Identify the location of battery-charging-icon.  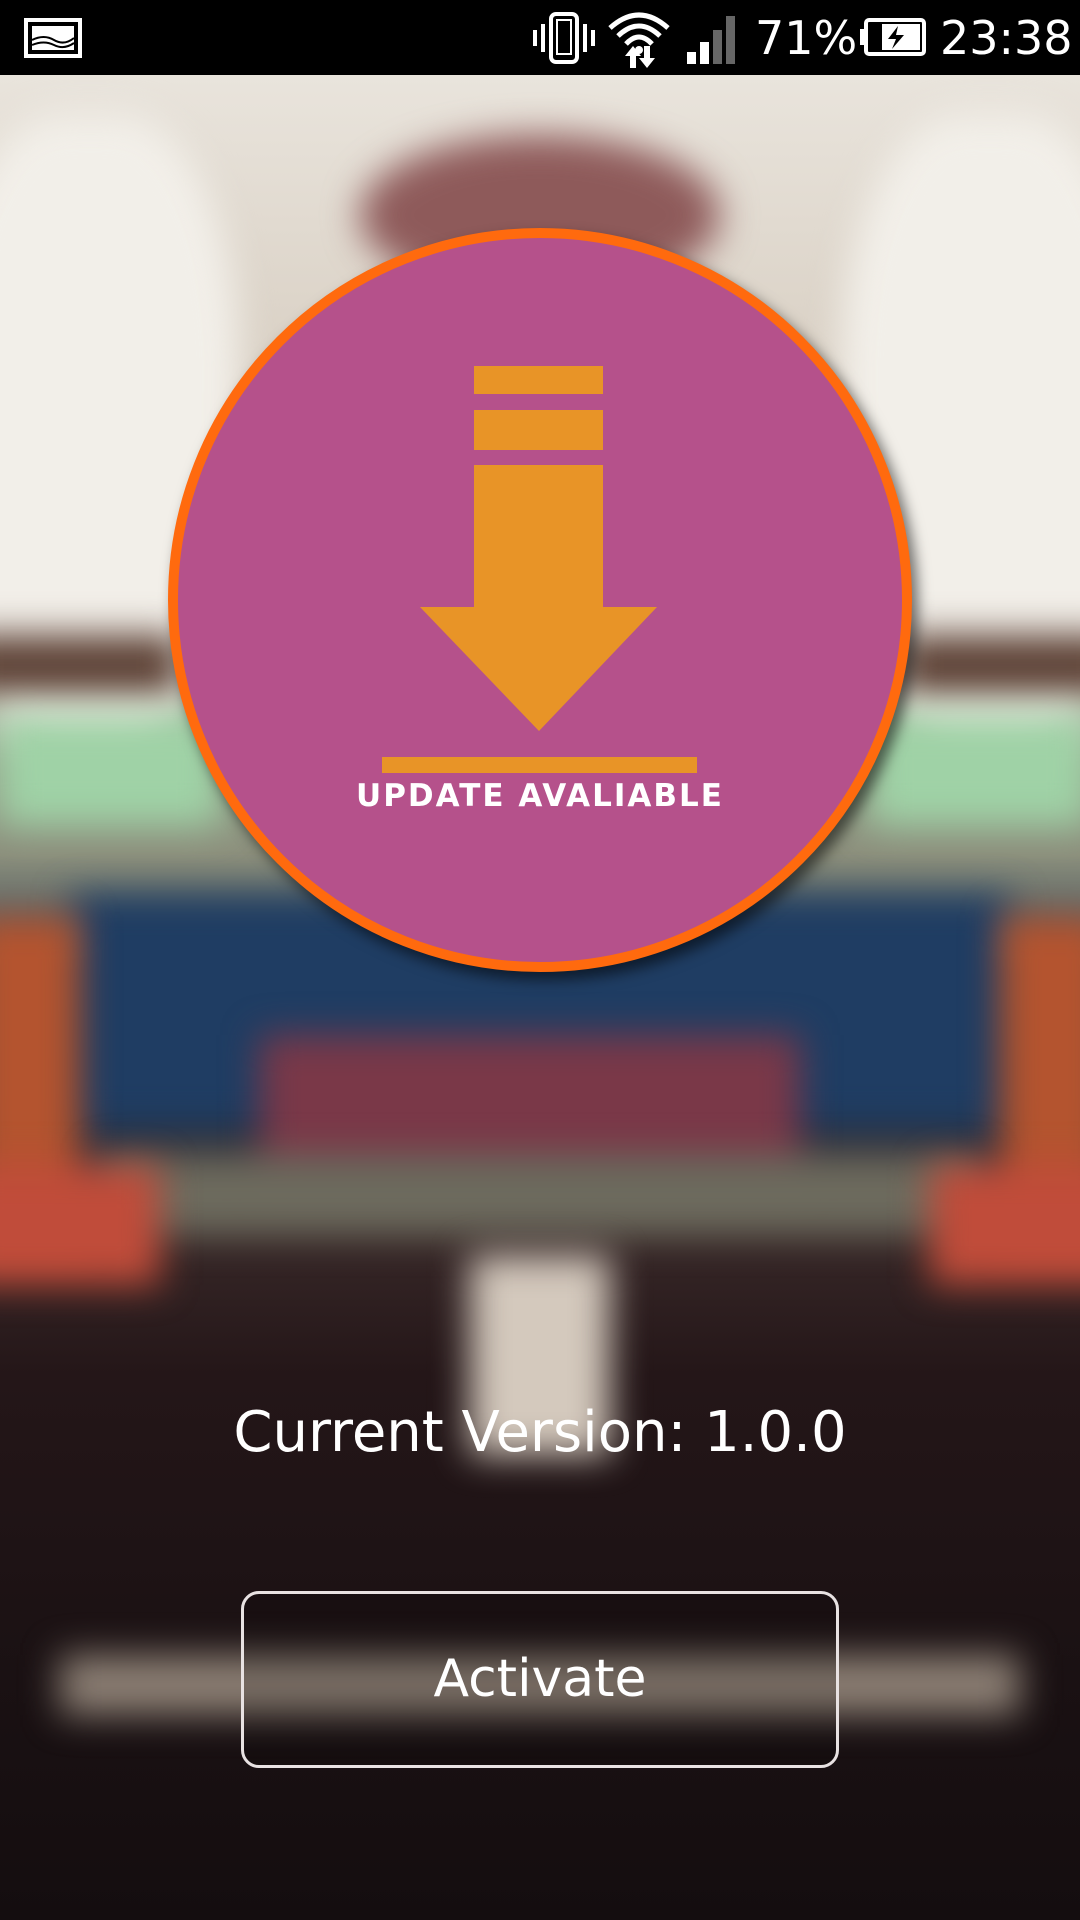
(893, 37).